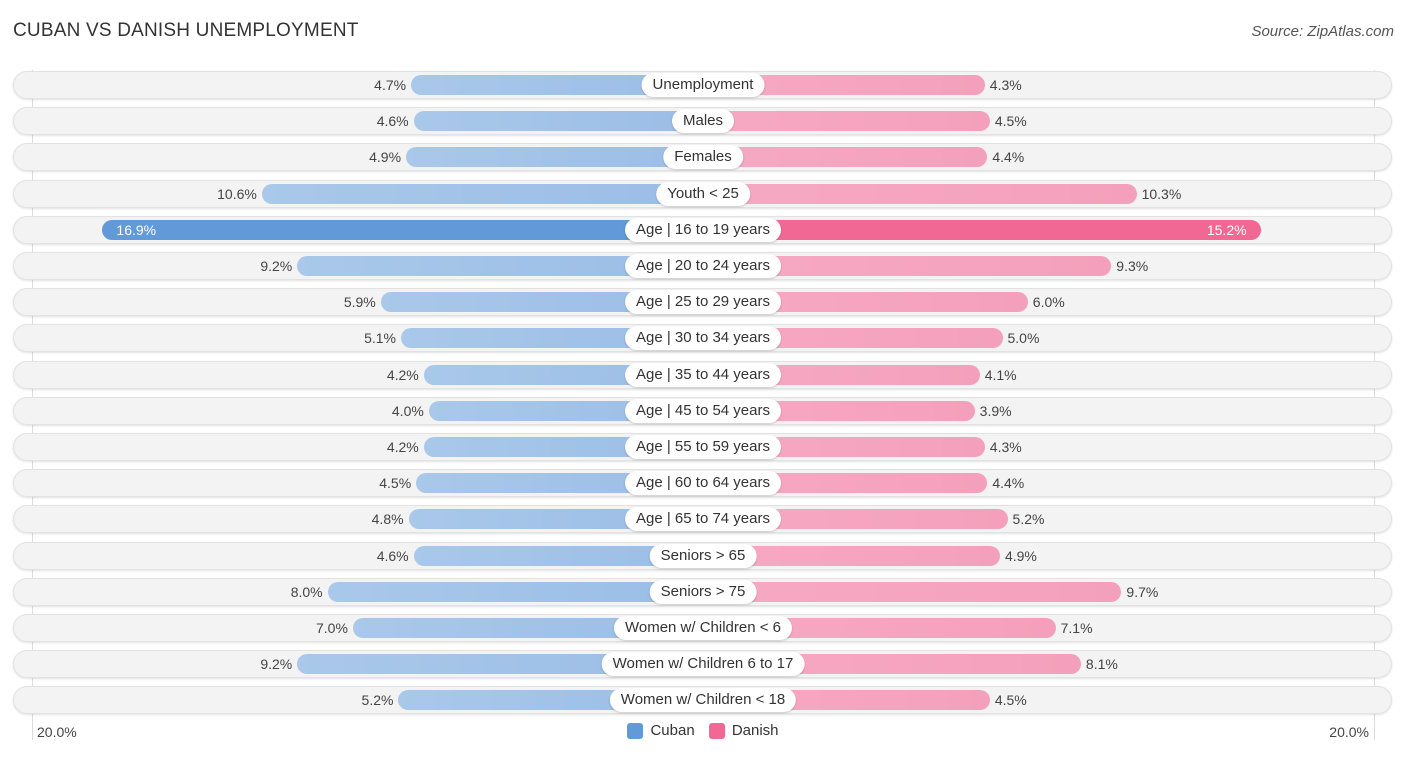  Describe the element at coordinates (703, 483) in the screenshot. I see `category-label: Age | 60 to 64 years` at that location.